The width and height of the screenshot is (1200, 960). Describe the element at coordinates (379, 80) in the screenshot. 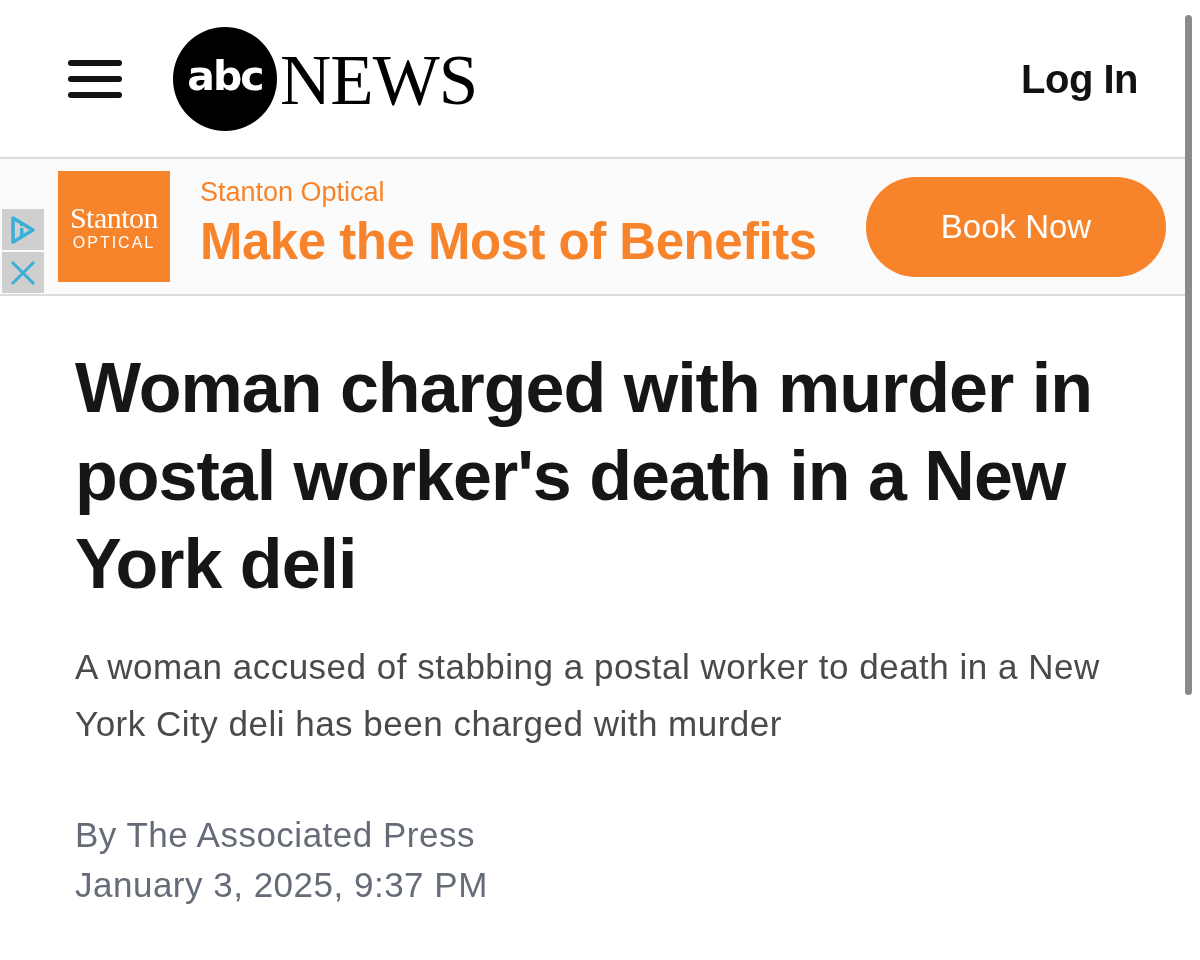

I see `logo-wordmark: NEWS` at that location.